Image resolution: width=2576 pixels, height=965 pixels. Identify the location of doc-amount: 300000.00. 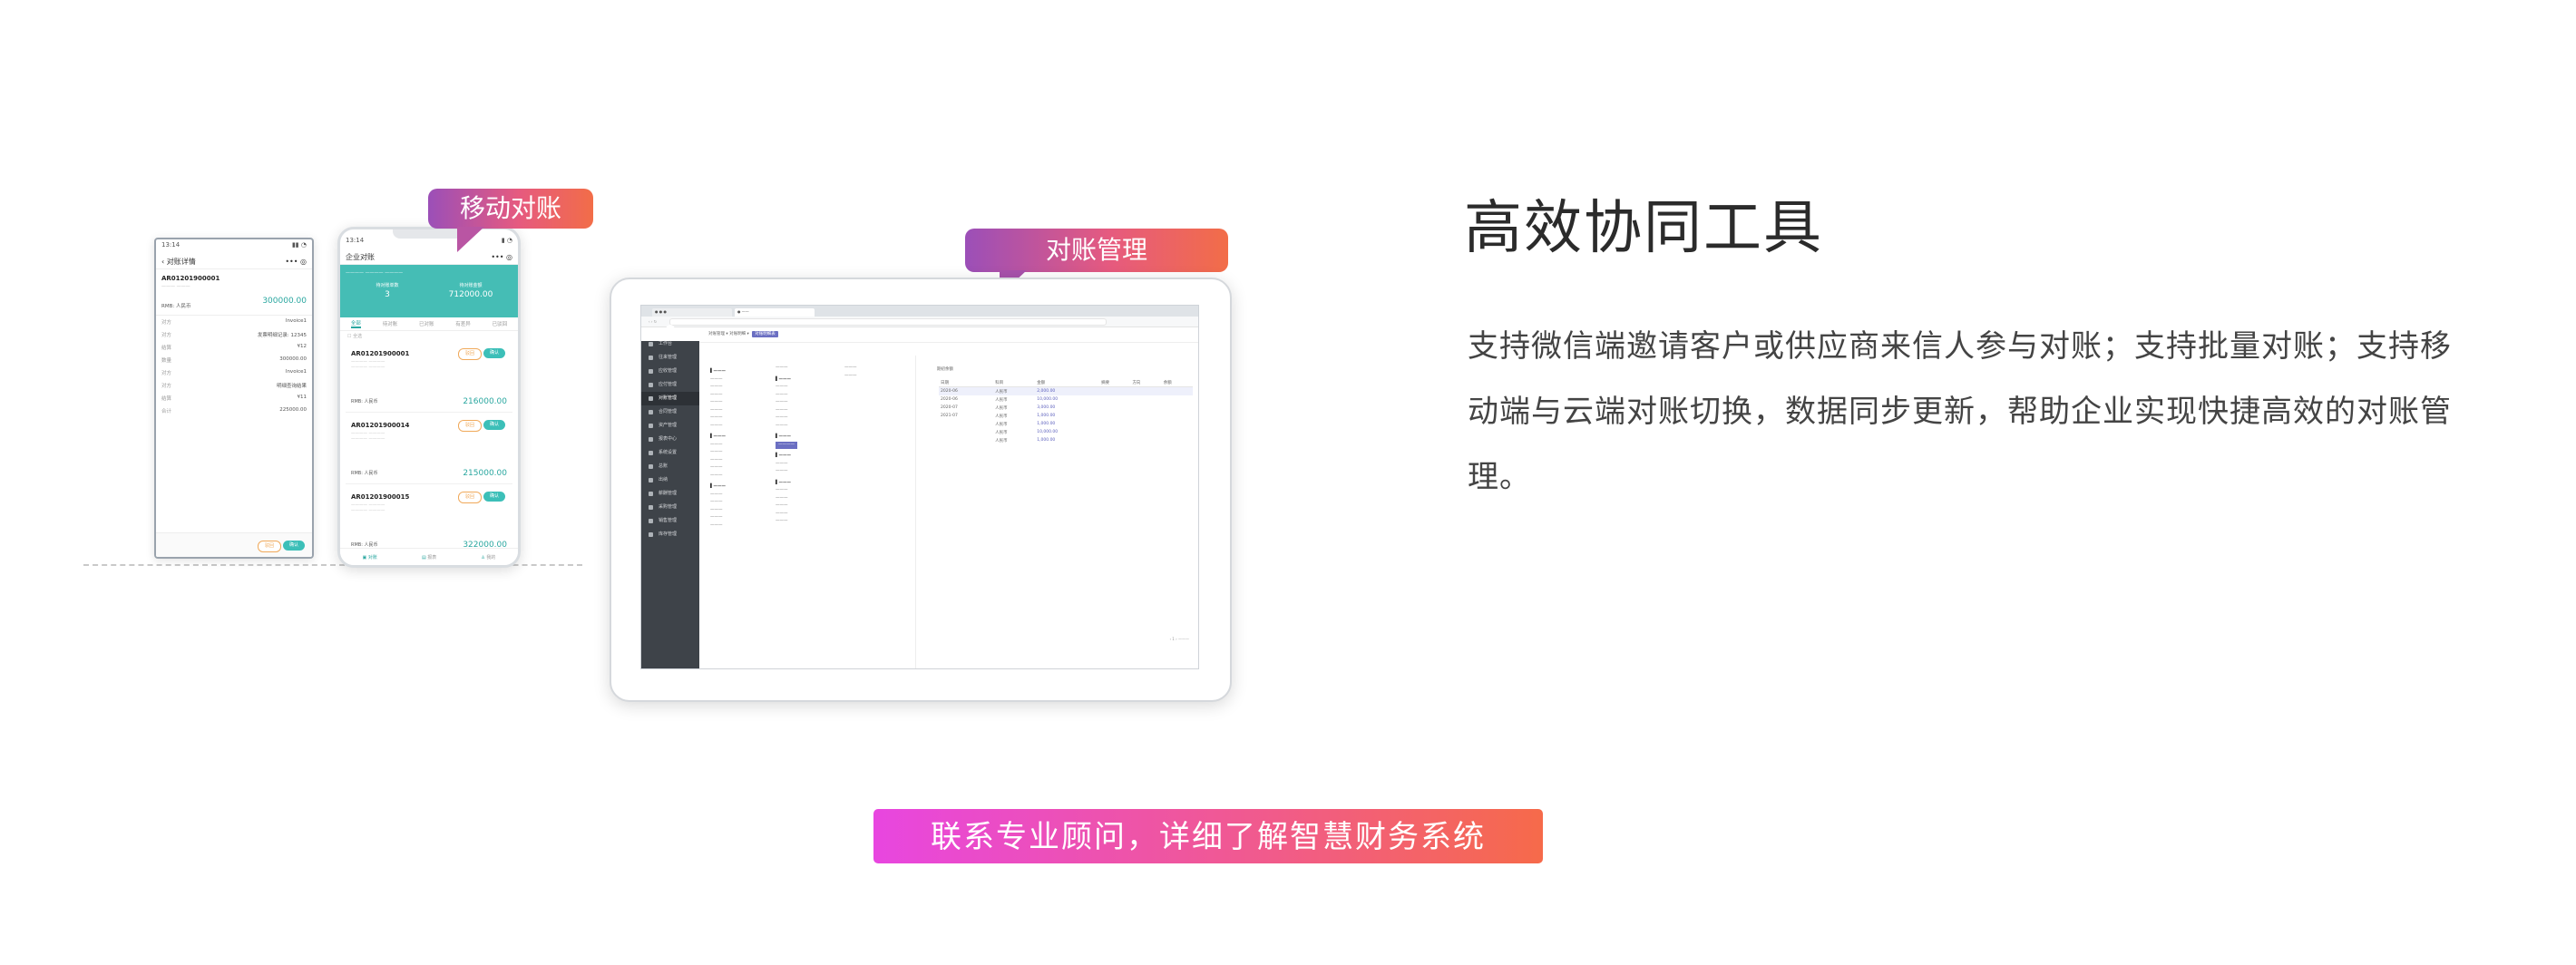
(284, 301).